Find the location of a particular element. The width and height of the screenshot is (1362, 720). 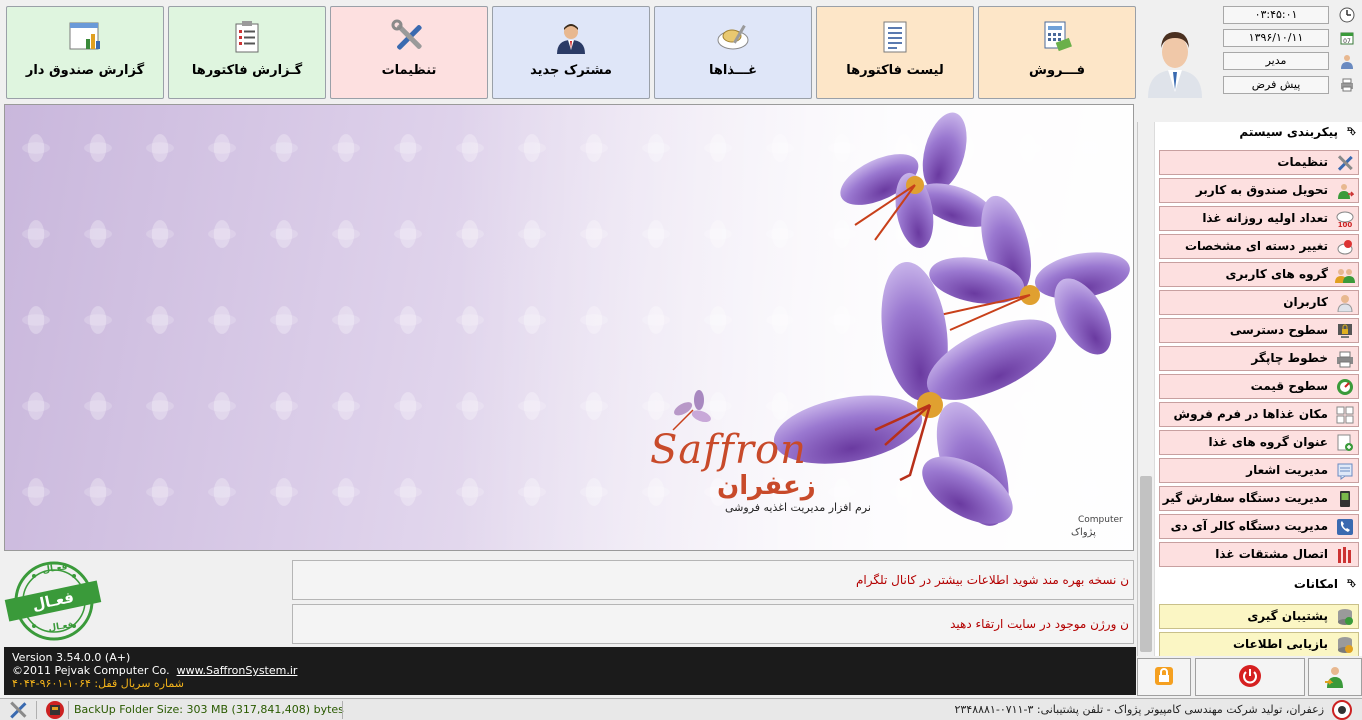

invoices-list-label: لیست فاکتورها is located at coordinates (895, 70).